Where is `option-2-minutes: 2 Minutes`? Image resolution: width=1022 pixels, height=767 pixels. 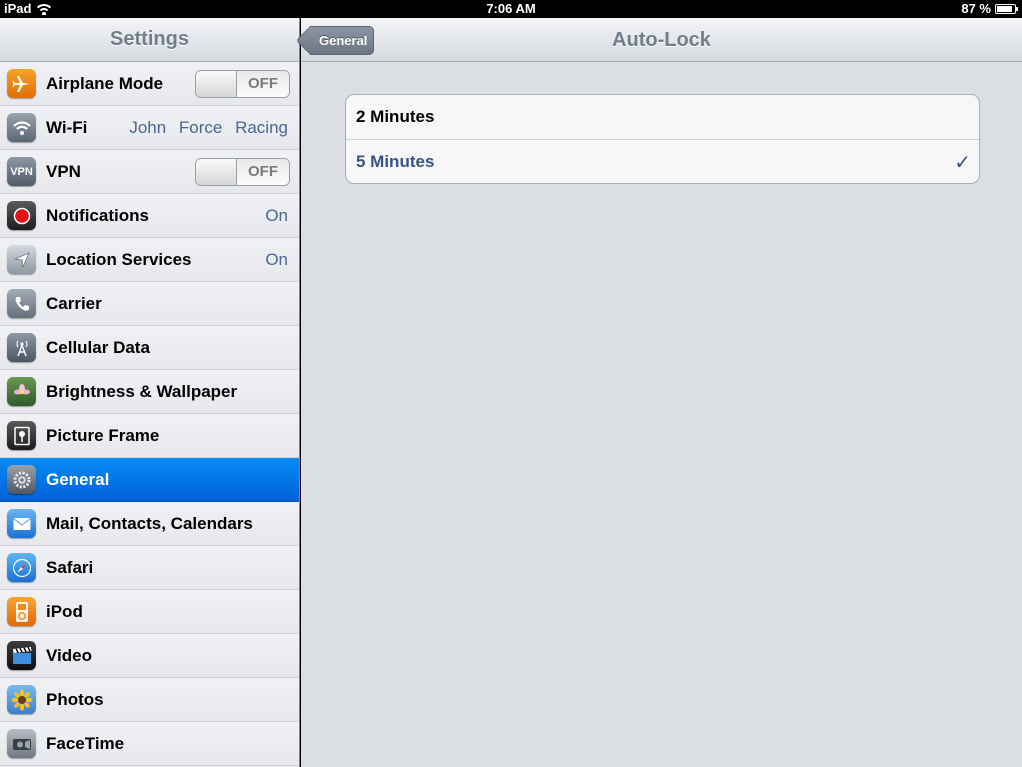 option-2-minutes: 2 Minutes is located at coordinates (662, 117).